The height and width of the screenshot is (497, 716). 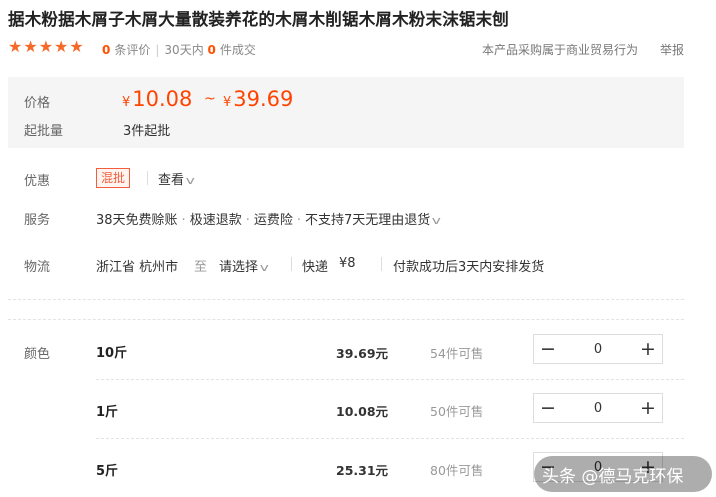 What do you see at coordinates (457, 353) in the screenshot?
I see `sku-stock: 54件可售` at bounding box center [457, 353].